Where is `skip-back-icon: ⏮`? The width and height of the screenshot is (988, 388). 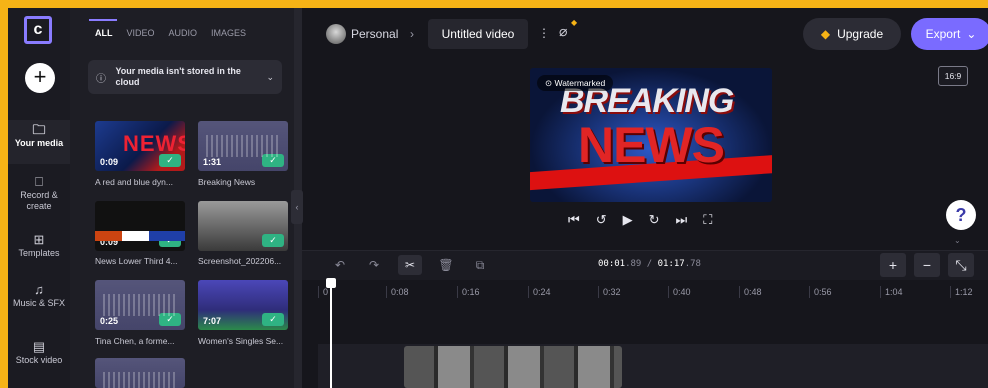
skip-back-icon: ⏮ is located at coordinates (574, 220).